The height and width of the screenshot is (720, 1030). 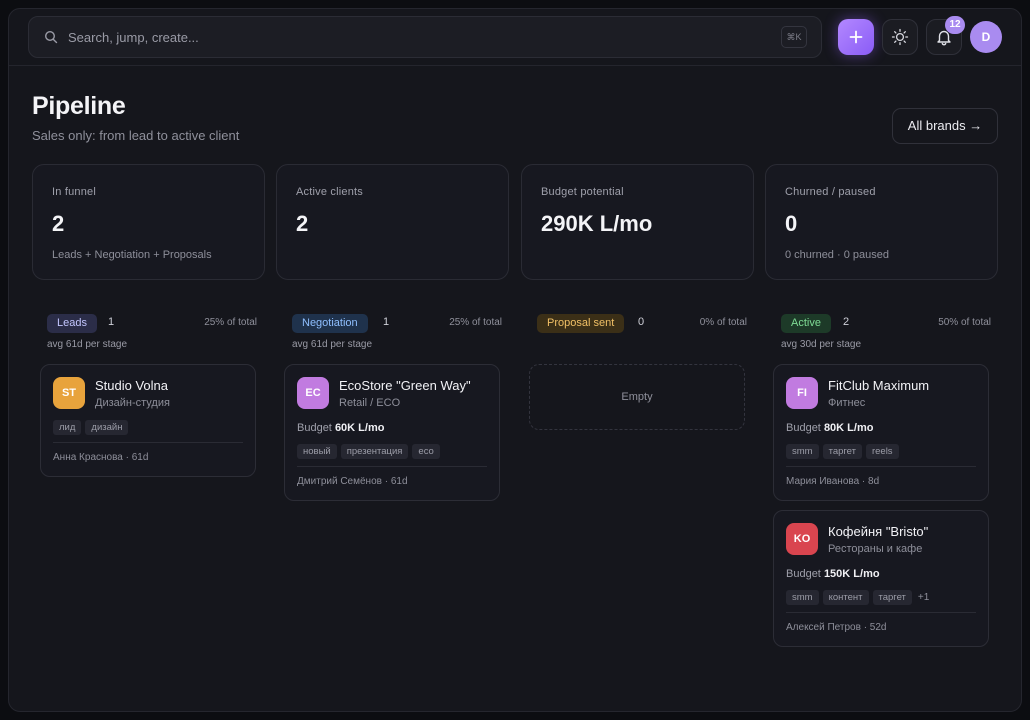 I want to click on page-title: Pipeline, so click(x=79, y=106).